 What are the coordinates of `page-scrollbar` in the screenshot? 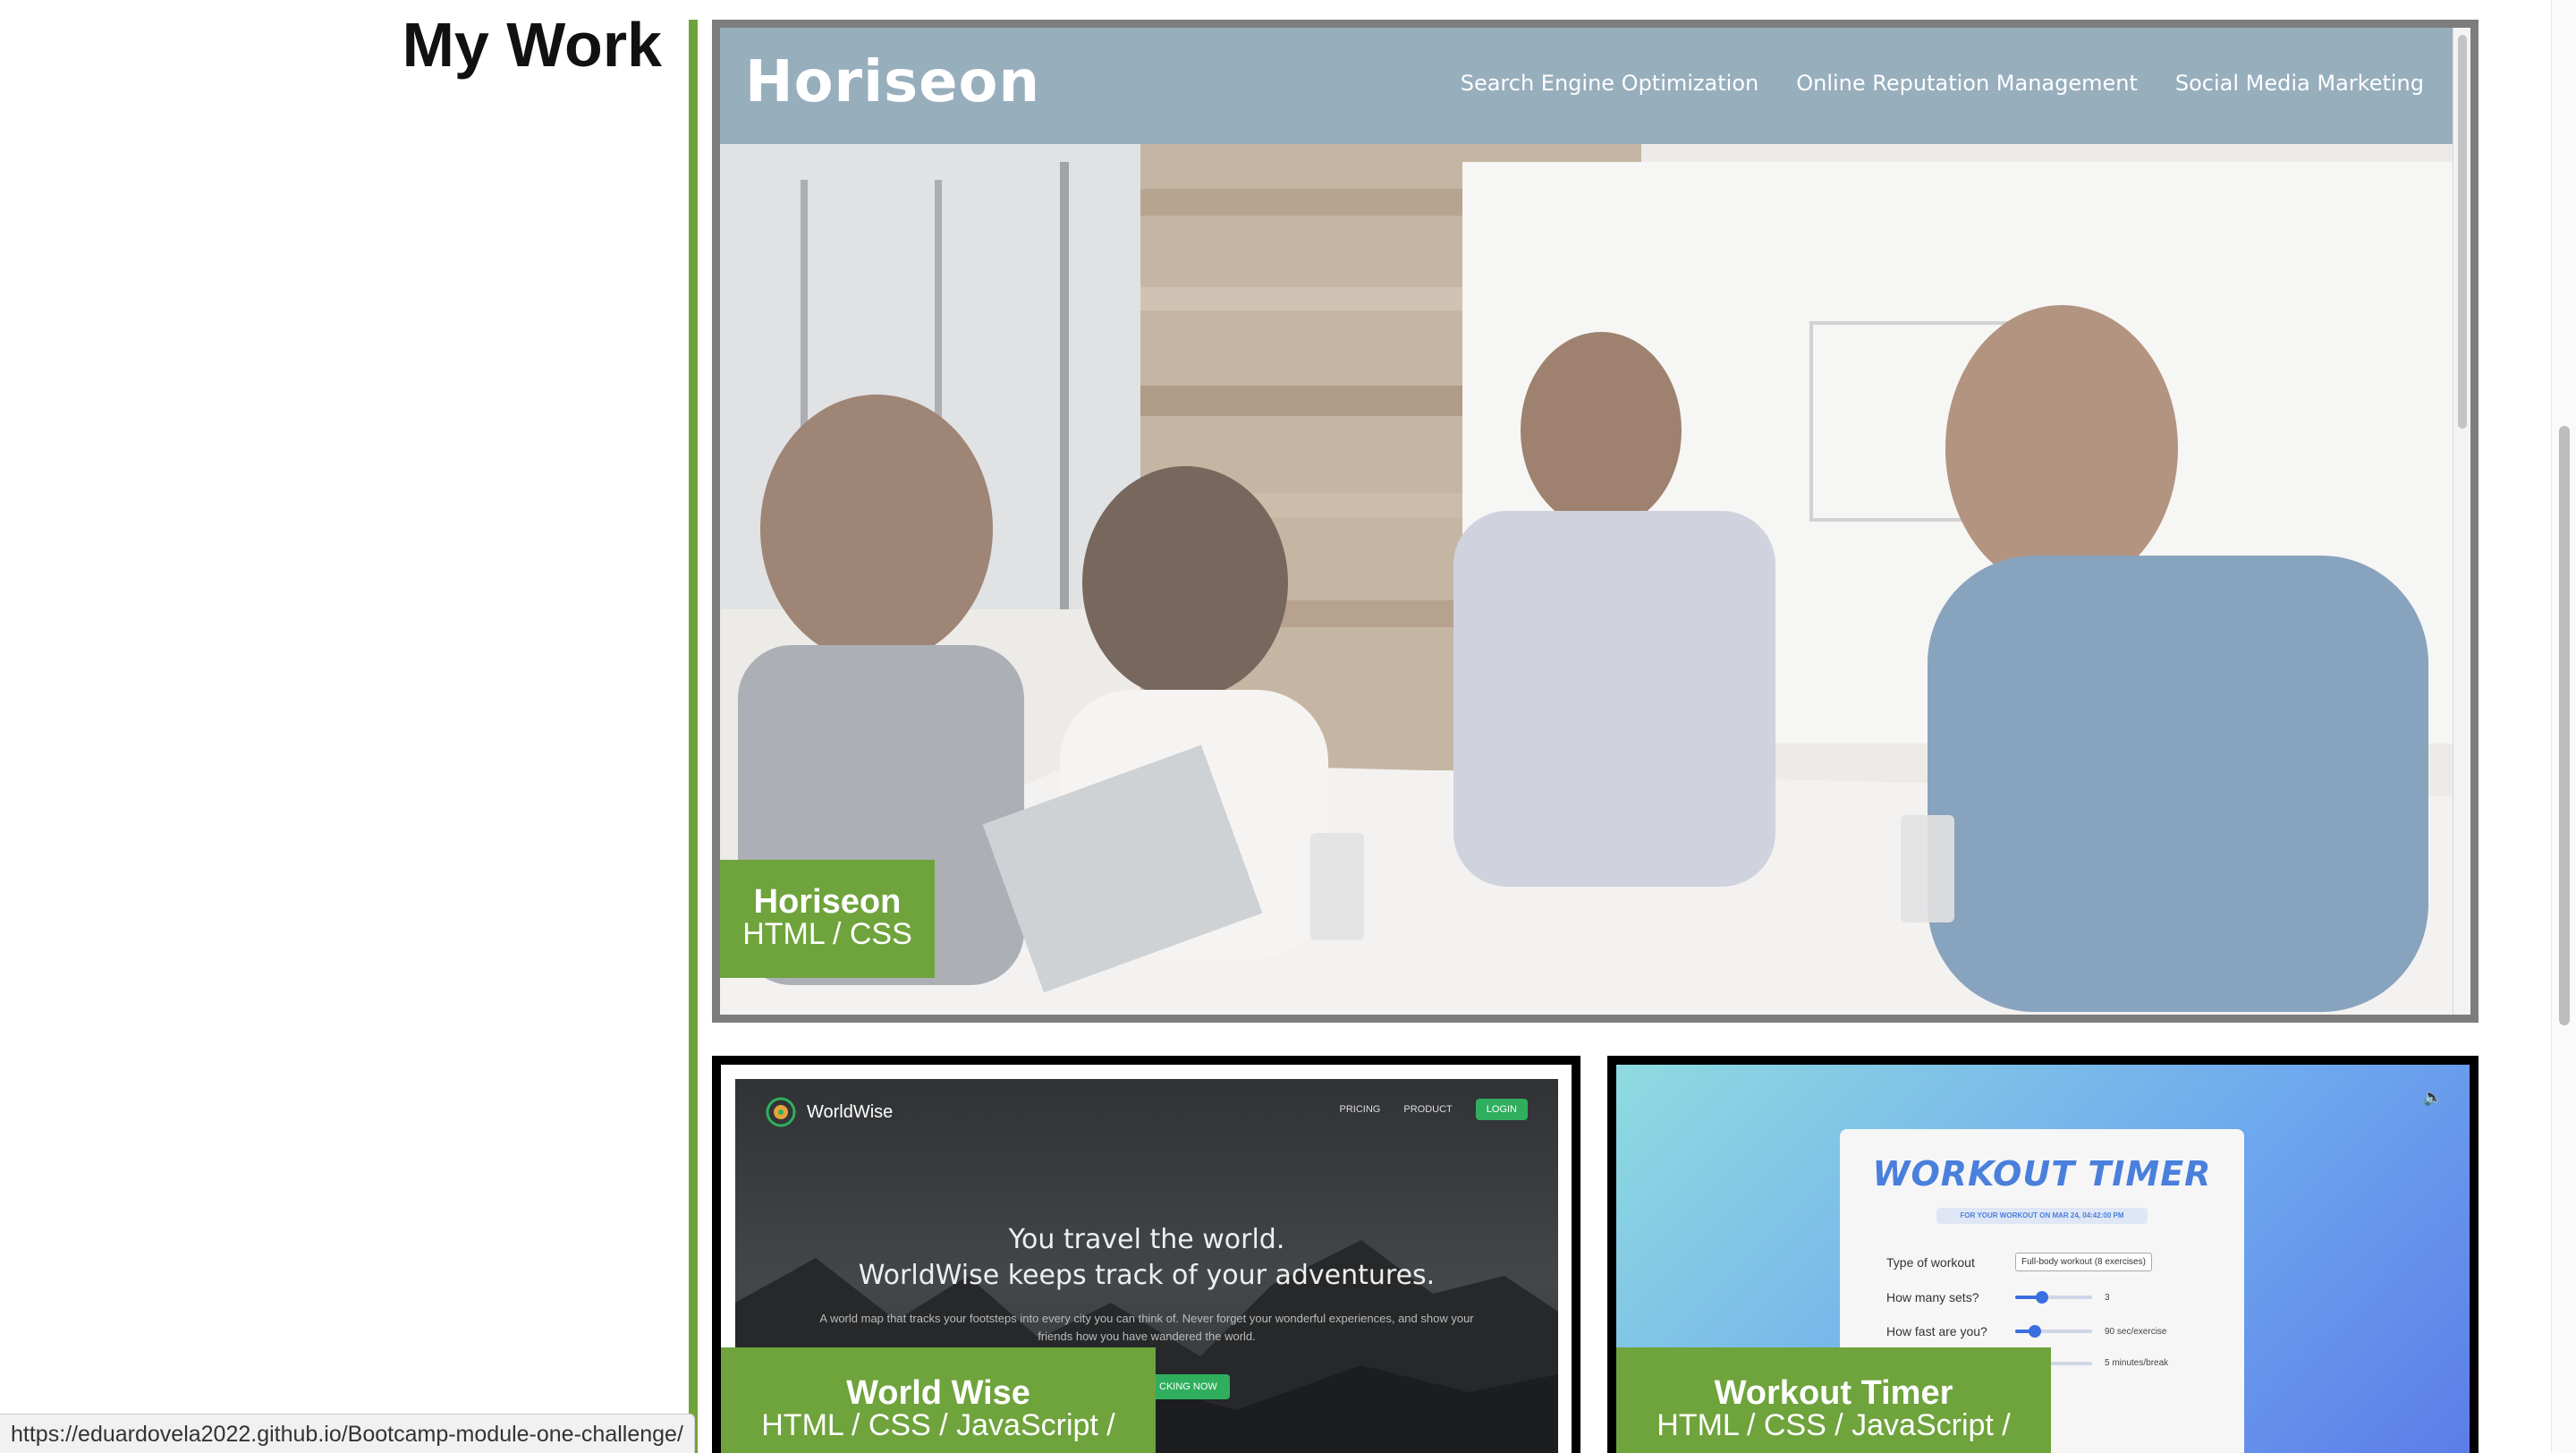 It's located at (2563, 726).